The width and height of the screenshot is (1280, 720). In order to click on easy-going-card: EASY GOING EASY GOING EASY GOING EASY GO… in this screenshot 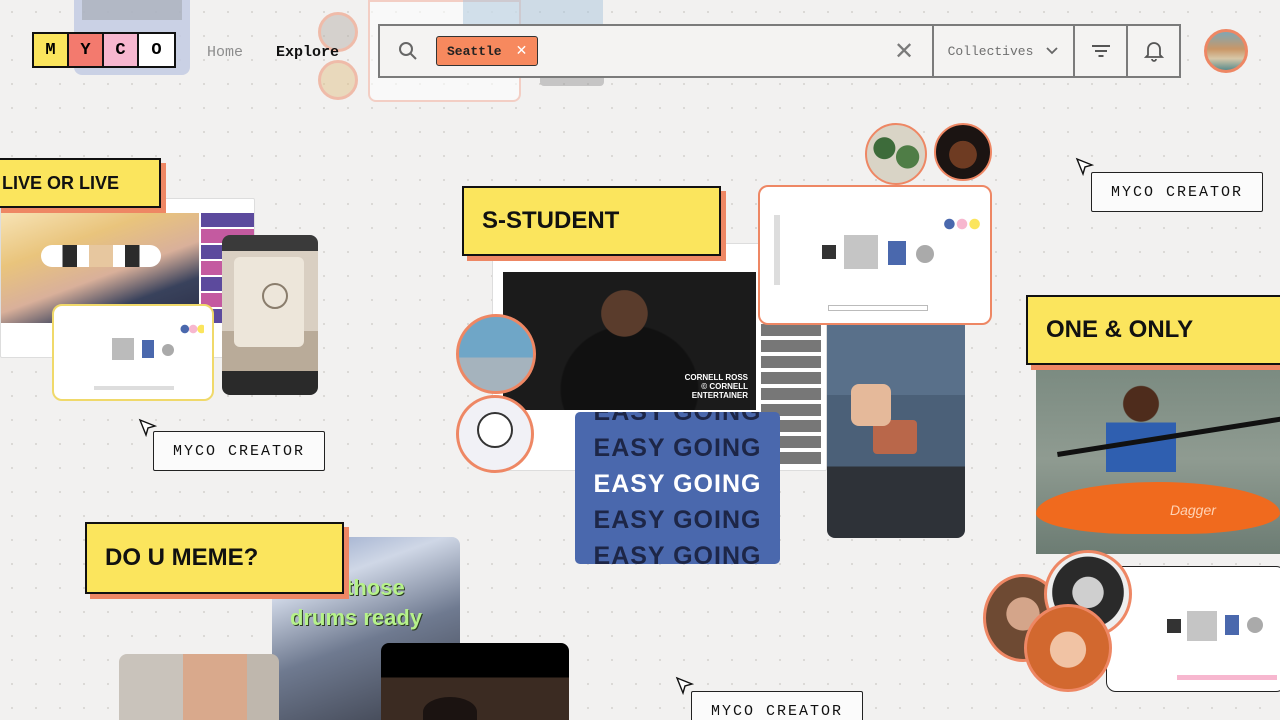, I will do `click(677, 488)`.